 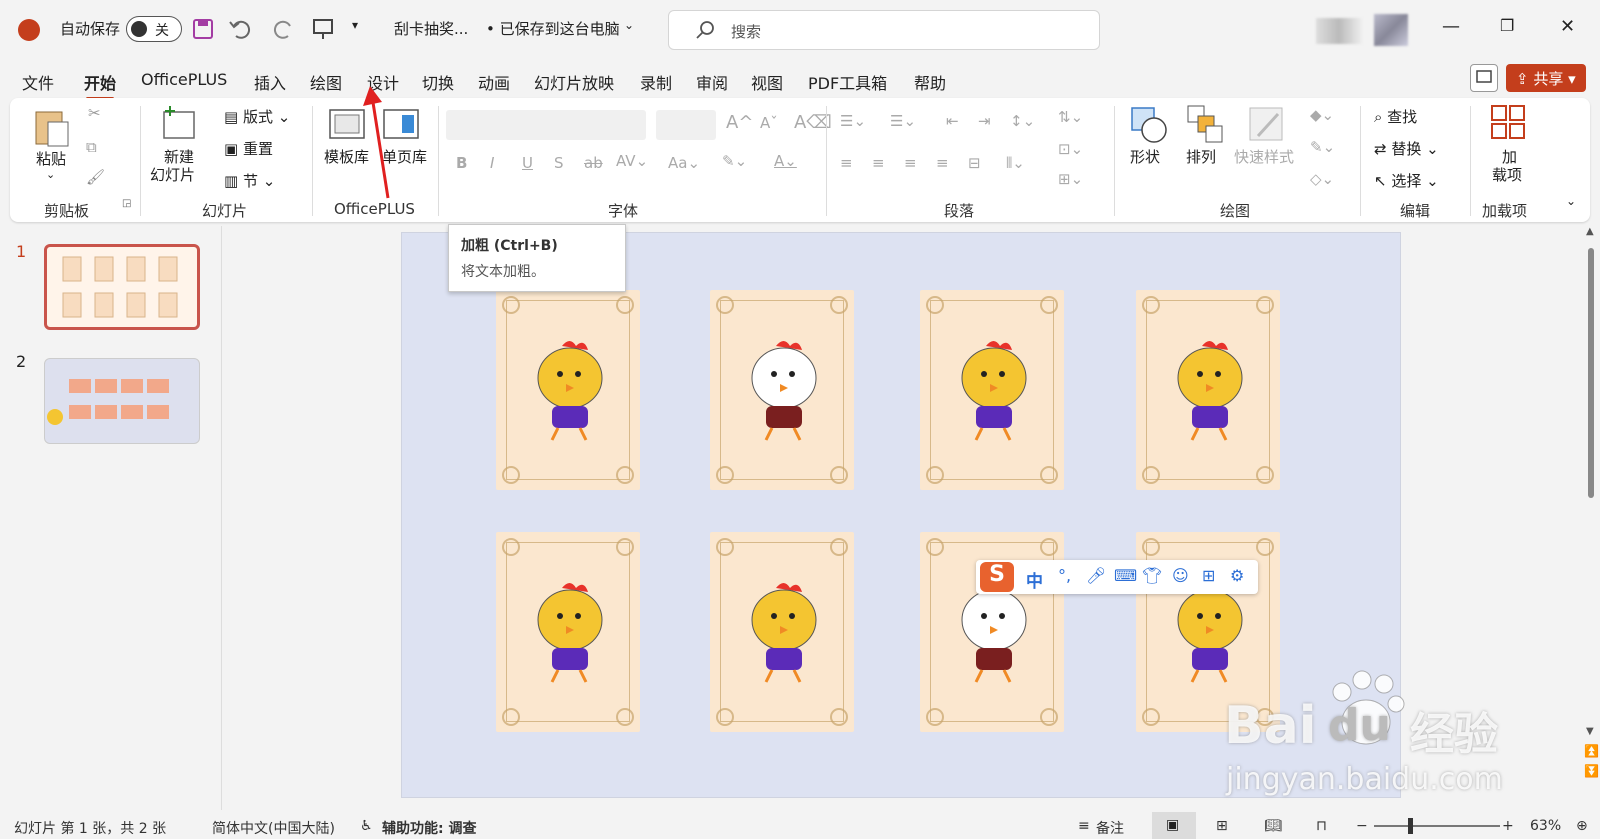 I want to click on tab-draw: 绘图, so click(x=326, y=82).